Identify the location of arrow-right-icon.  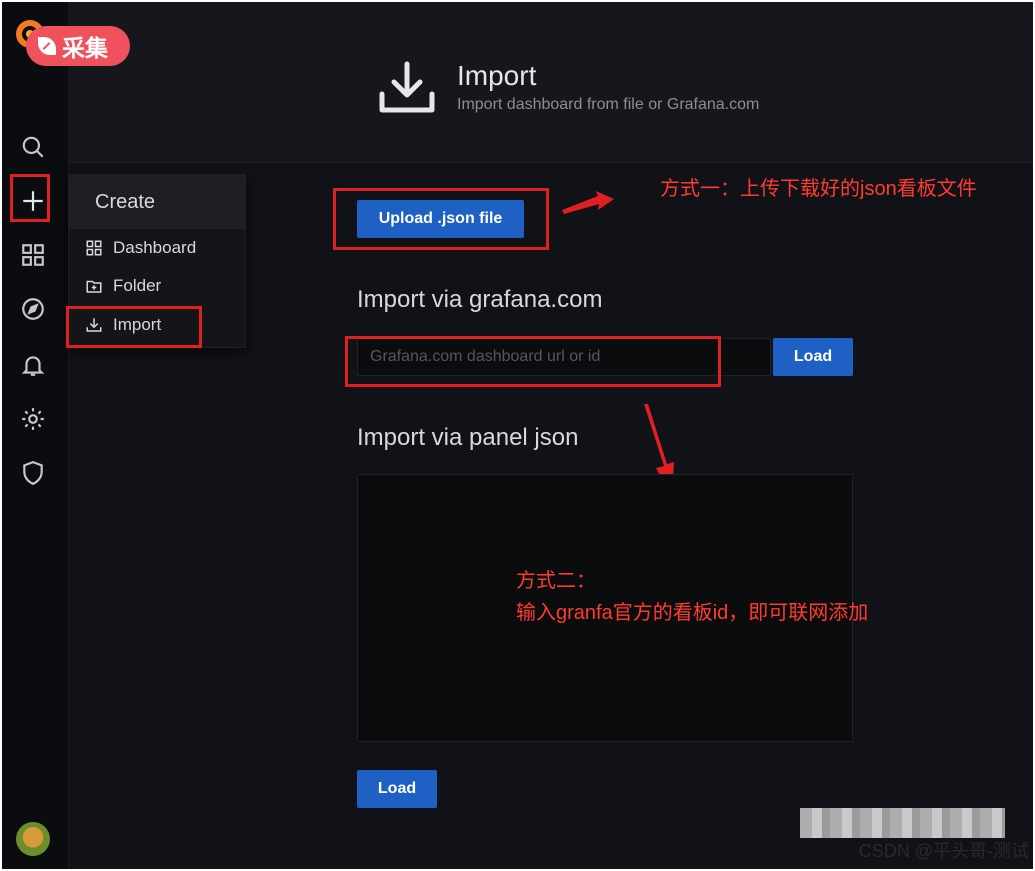
(588, 202).